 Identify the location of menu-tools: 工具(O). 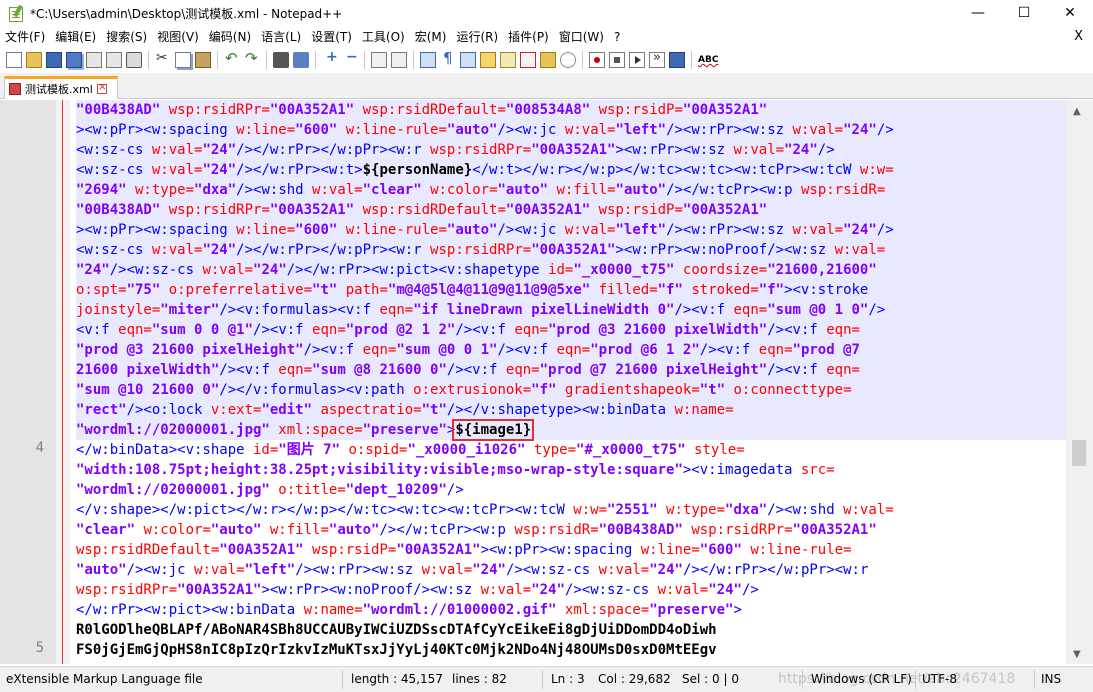
(383, 37).